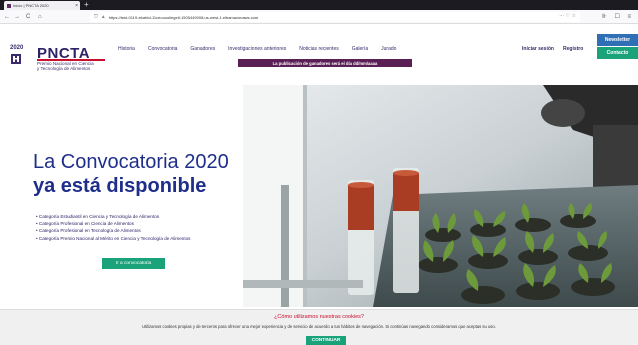  What do you see at coordinates (162, 49) in the screenshot?
I see `nav-item-convocatoria: Convocatoria` at bounding box center [162, 49].